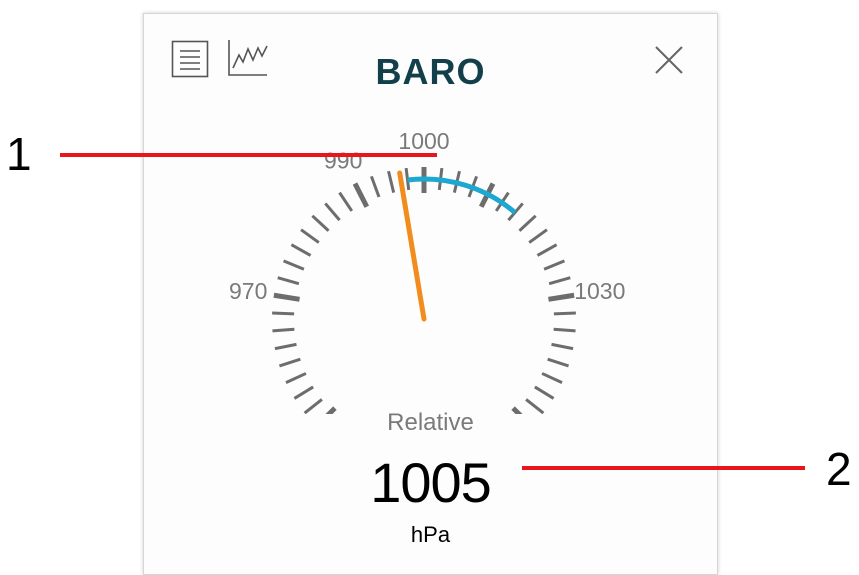 This screenshot has width=859, height=575. What do you see at coordinates (248, 291) in the screenshot?
I see `scale-label: 970` at bounding box center [248, 291].